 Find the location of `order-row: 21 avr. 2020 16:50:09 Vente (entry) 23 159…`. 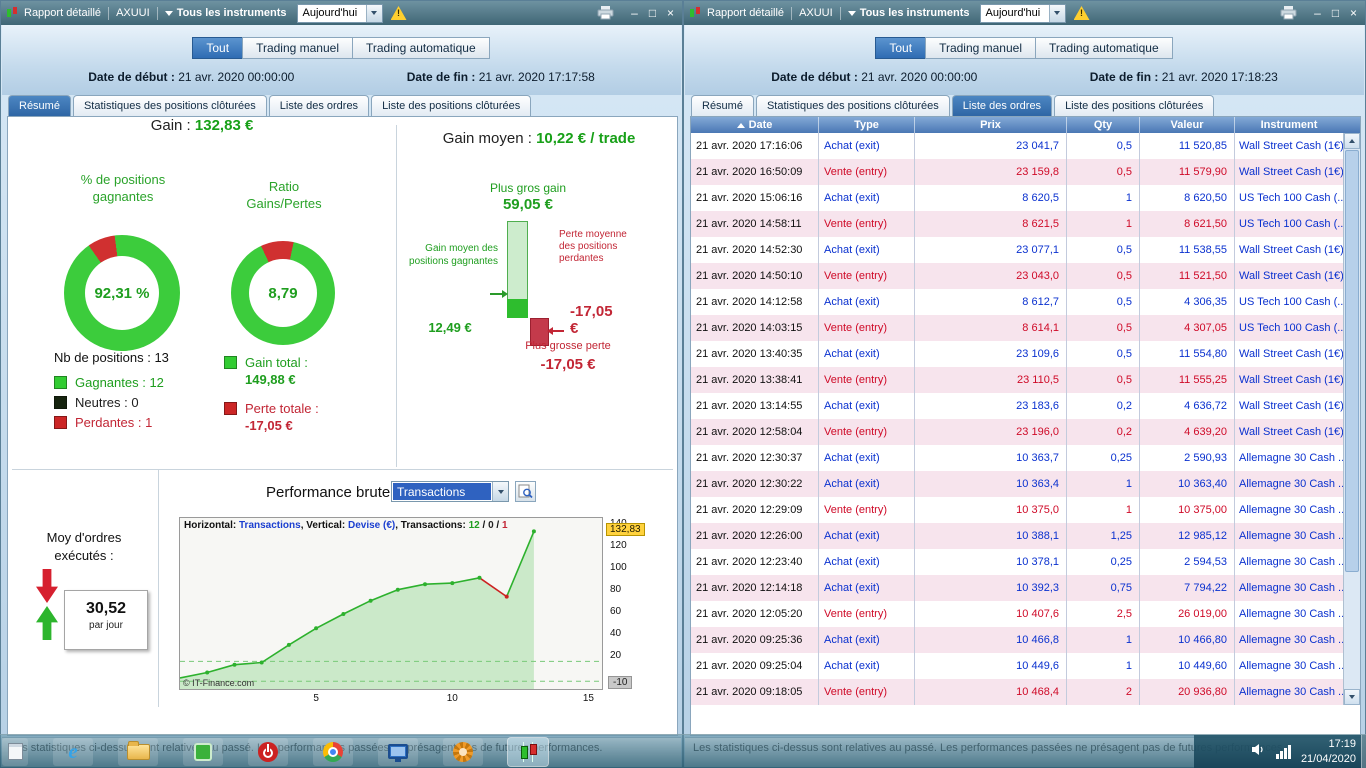

order-row: 21 avr. 2020 16:50:09 Vente (entry) 23 159… is located at coordinates (1025, 172).